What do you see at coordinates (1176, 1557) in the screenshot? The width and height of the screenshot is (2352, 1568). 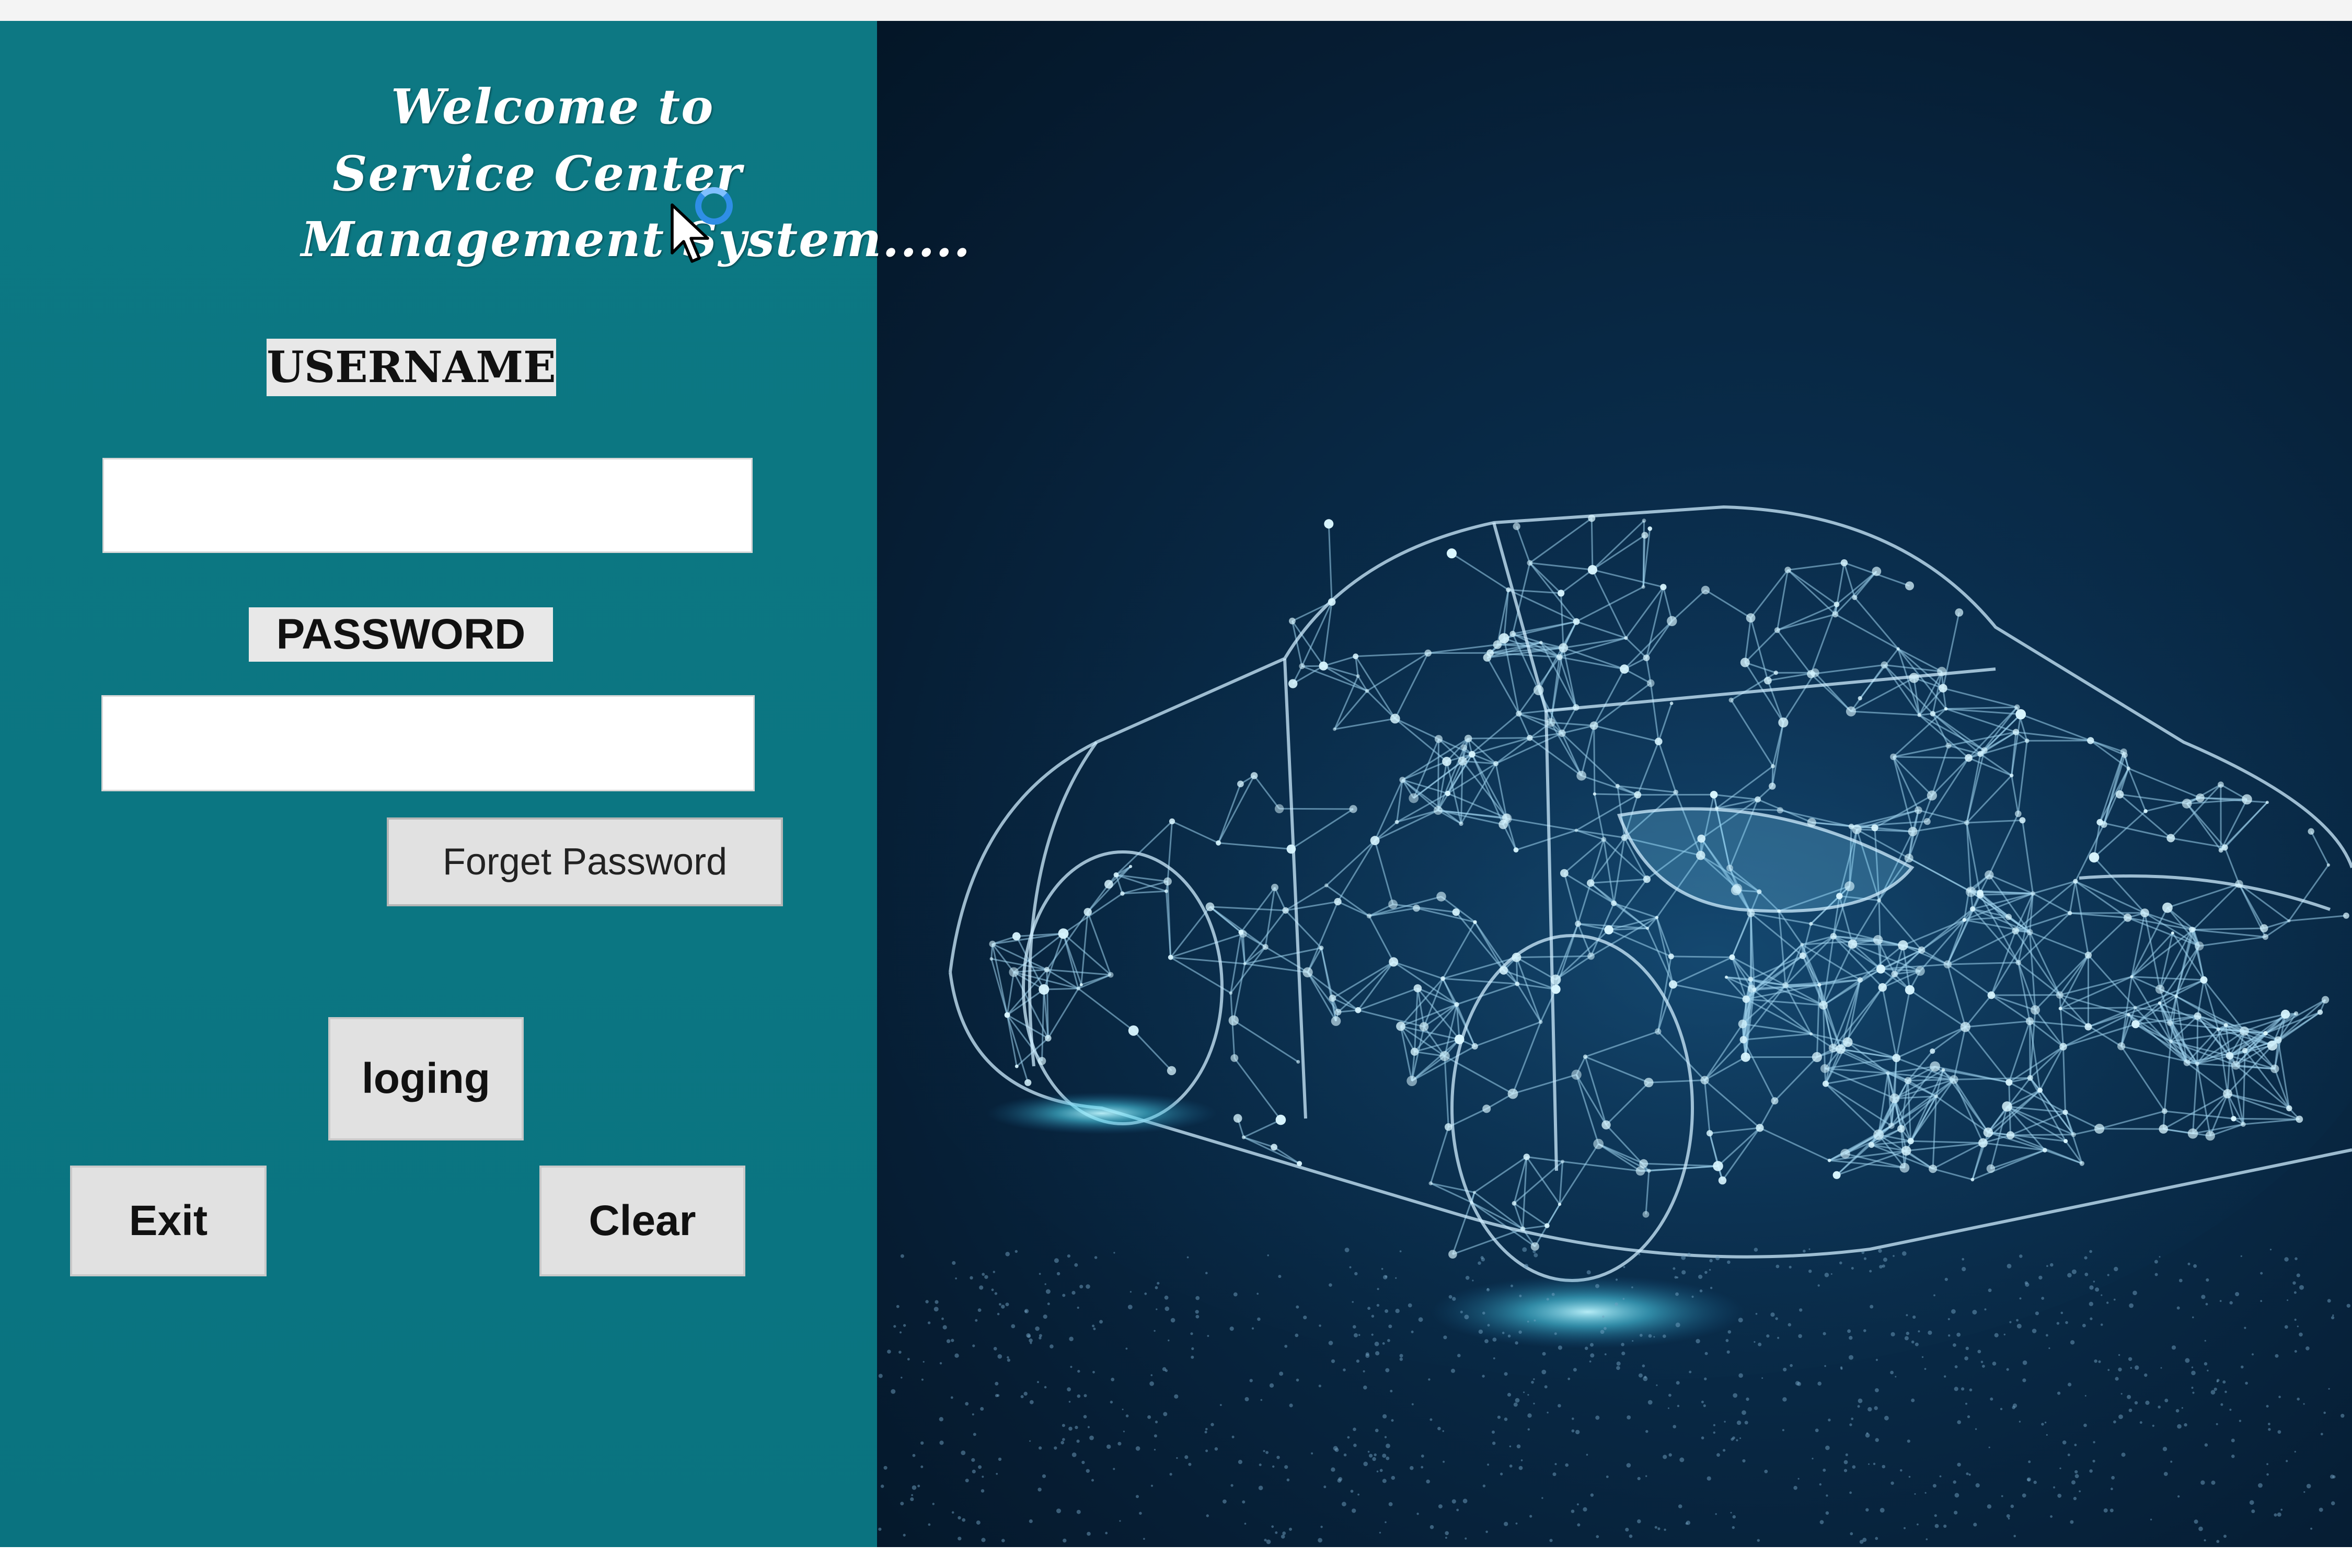 I see `window-bottom-edge` at bounding box center [1176, 1557].